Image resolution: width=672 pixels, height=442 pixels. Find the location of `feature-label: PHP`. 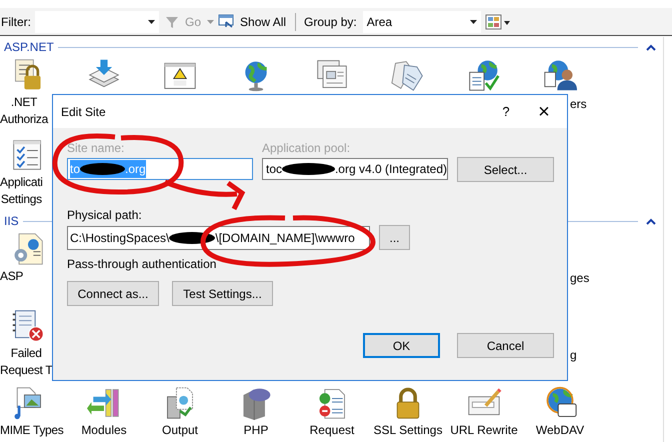

feature-label: PHP is located at coordinates (256, 430).